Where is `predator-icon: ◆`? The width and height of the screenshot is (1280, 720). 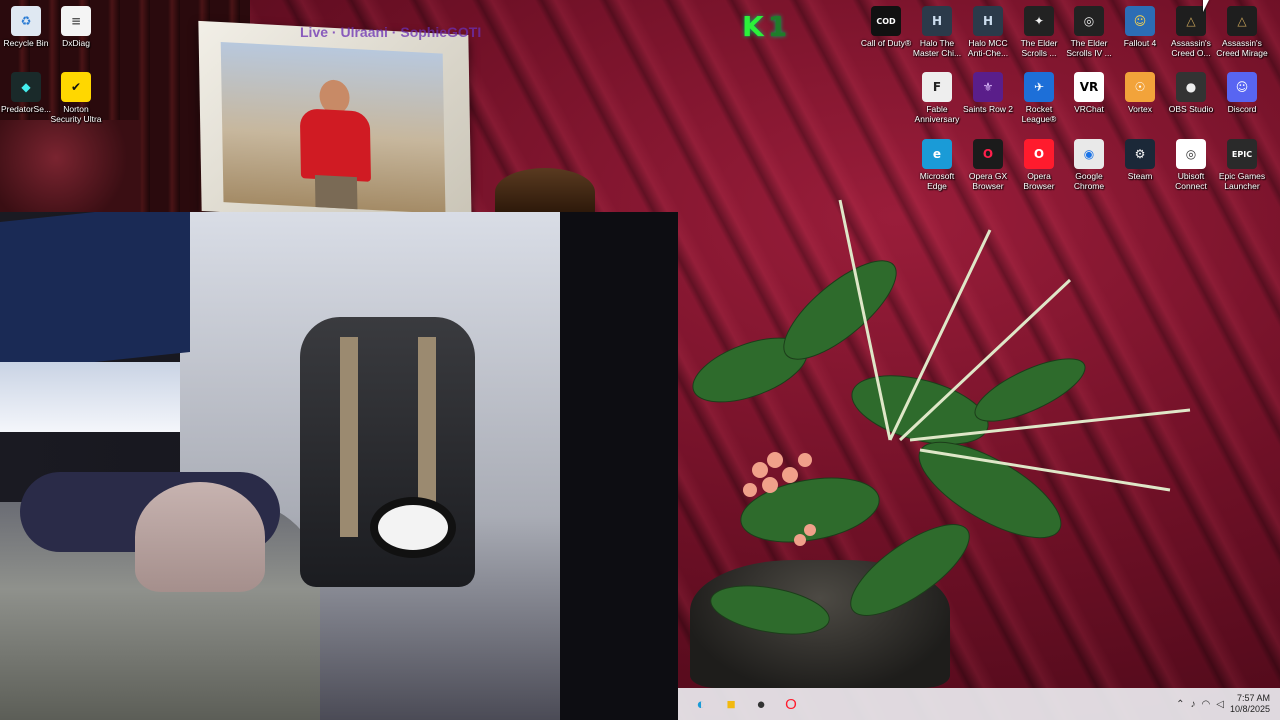
predator-icon: ◆ is located at coordinates (26, 87).